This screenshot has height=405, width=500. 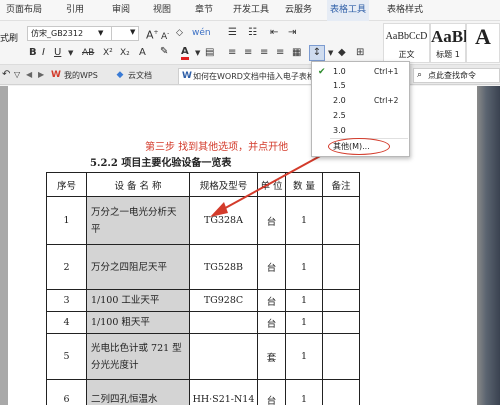 What do you see at coordinates (339, 115) in the screenshot?
I see `option-value: 2.5` at bounding box center [339, 115].